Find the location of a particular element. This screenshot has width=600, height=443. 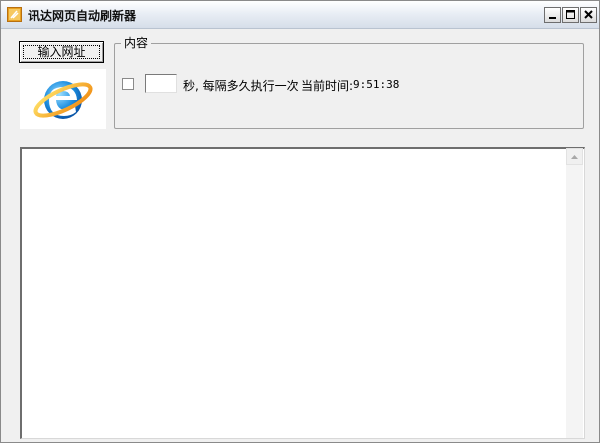

close-icon is located at coordinates (588, 14).